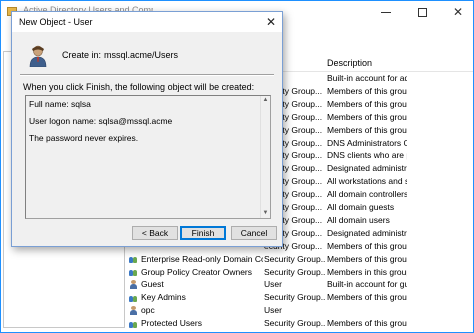 The image size is (474, 333). I want to click on cancel-button: Cancel, so click(254, 233).